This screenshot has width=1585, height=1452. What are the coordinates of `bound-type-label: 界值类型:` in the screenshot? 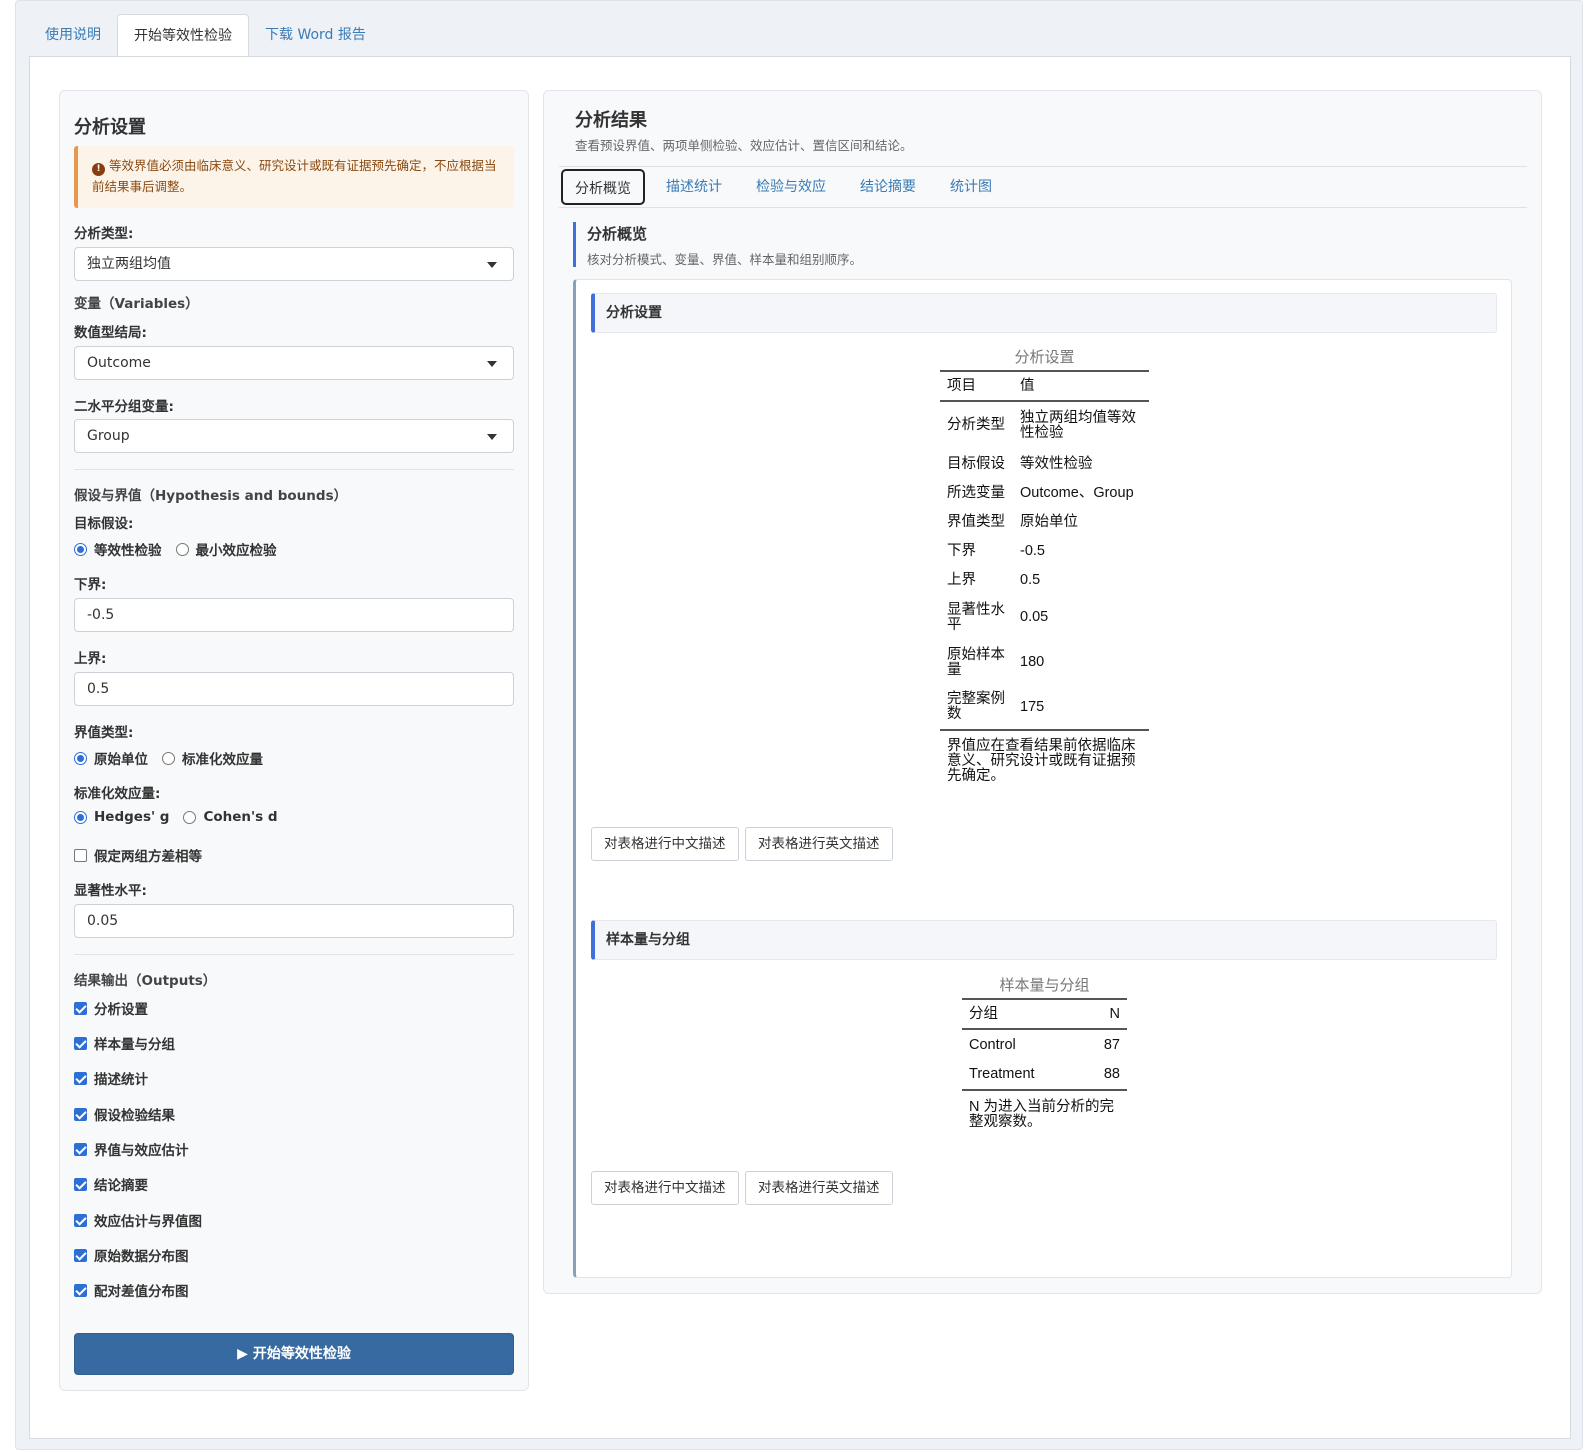 It's located at (104, 733).